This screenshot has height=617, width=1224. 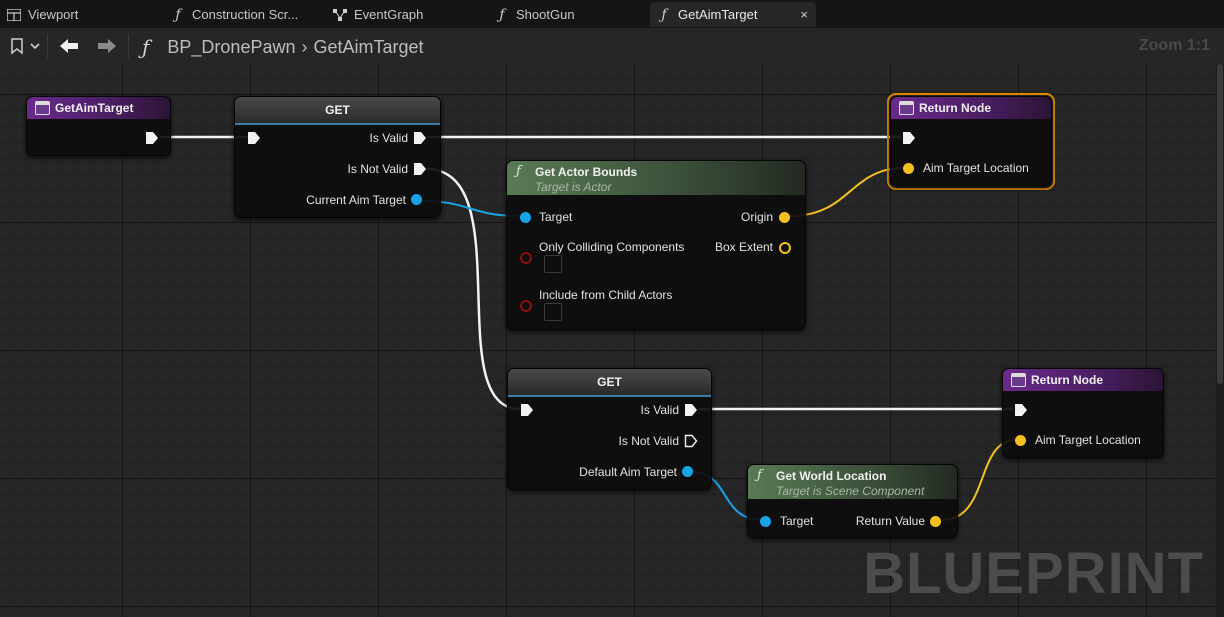 I want to click on exec-out-pin-unconnected, so click(x=691, y=441).